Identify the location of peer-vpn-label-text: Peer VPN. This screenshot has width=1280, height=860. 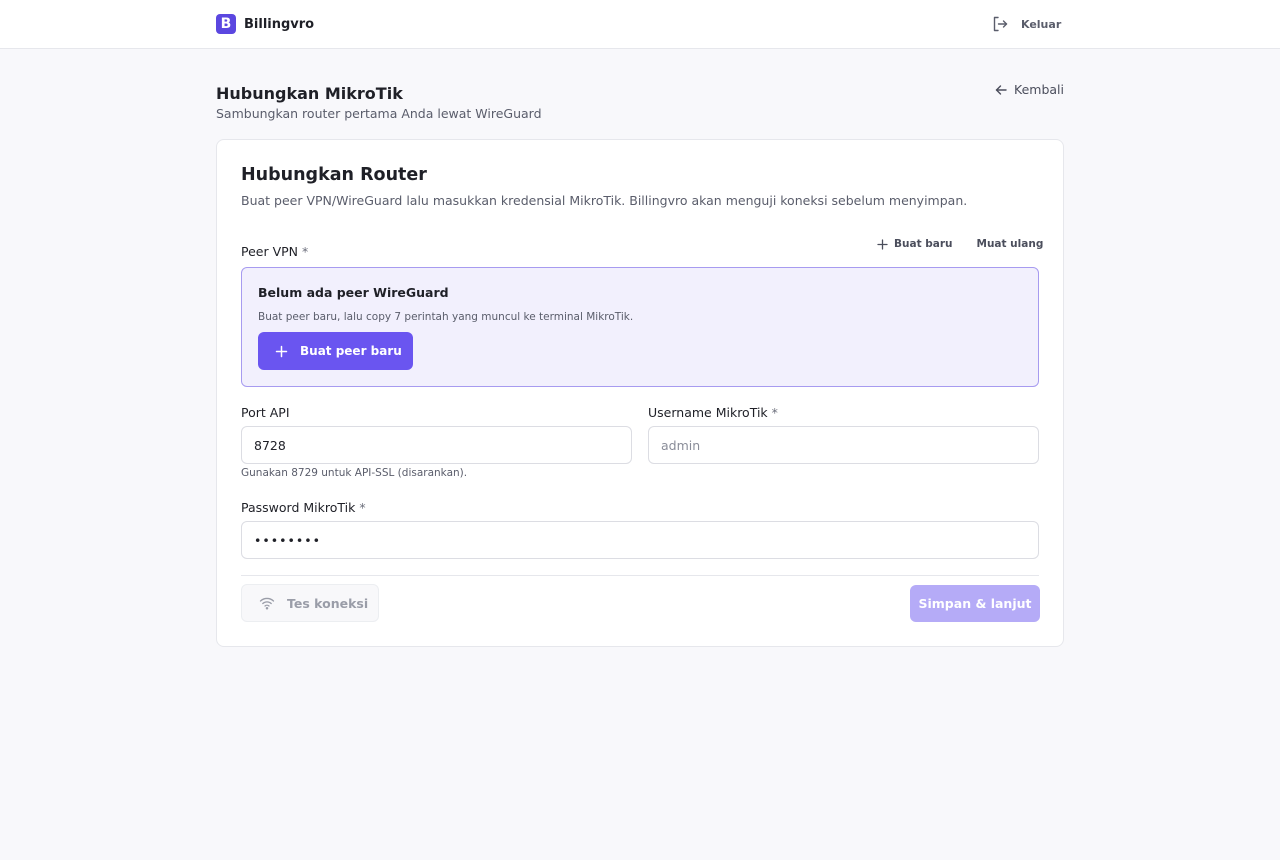
(270, 251).